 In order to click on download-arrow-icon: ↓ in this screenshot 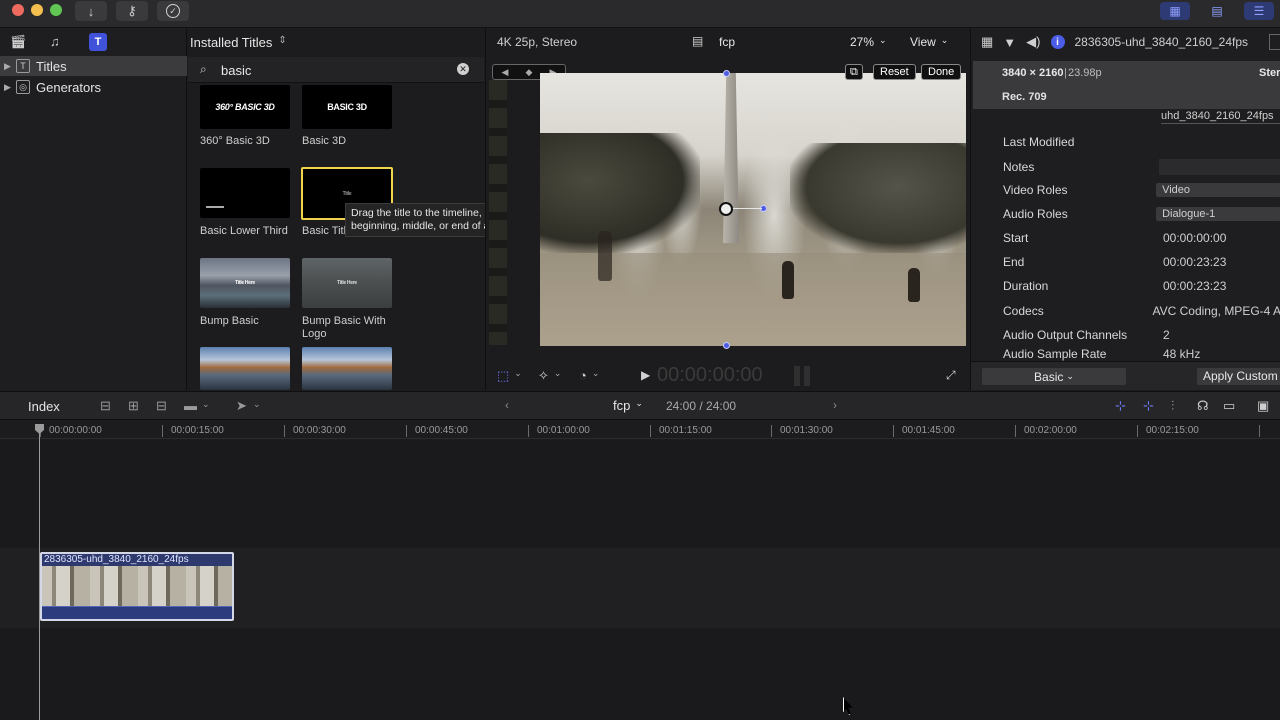, I will do `click(91, 11)`.